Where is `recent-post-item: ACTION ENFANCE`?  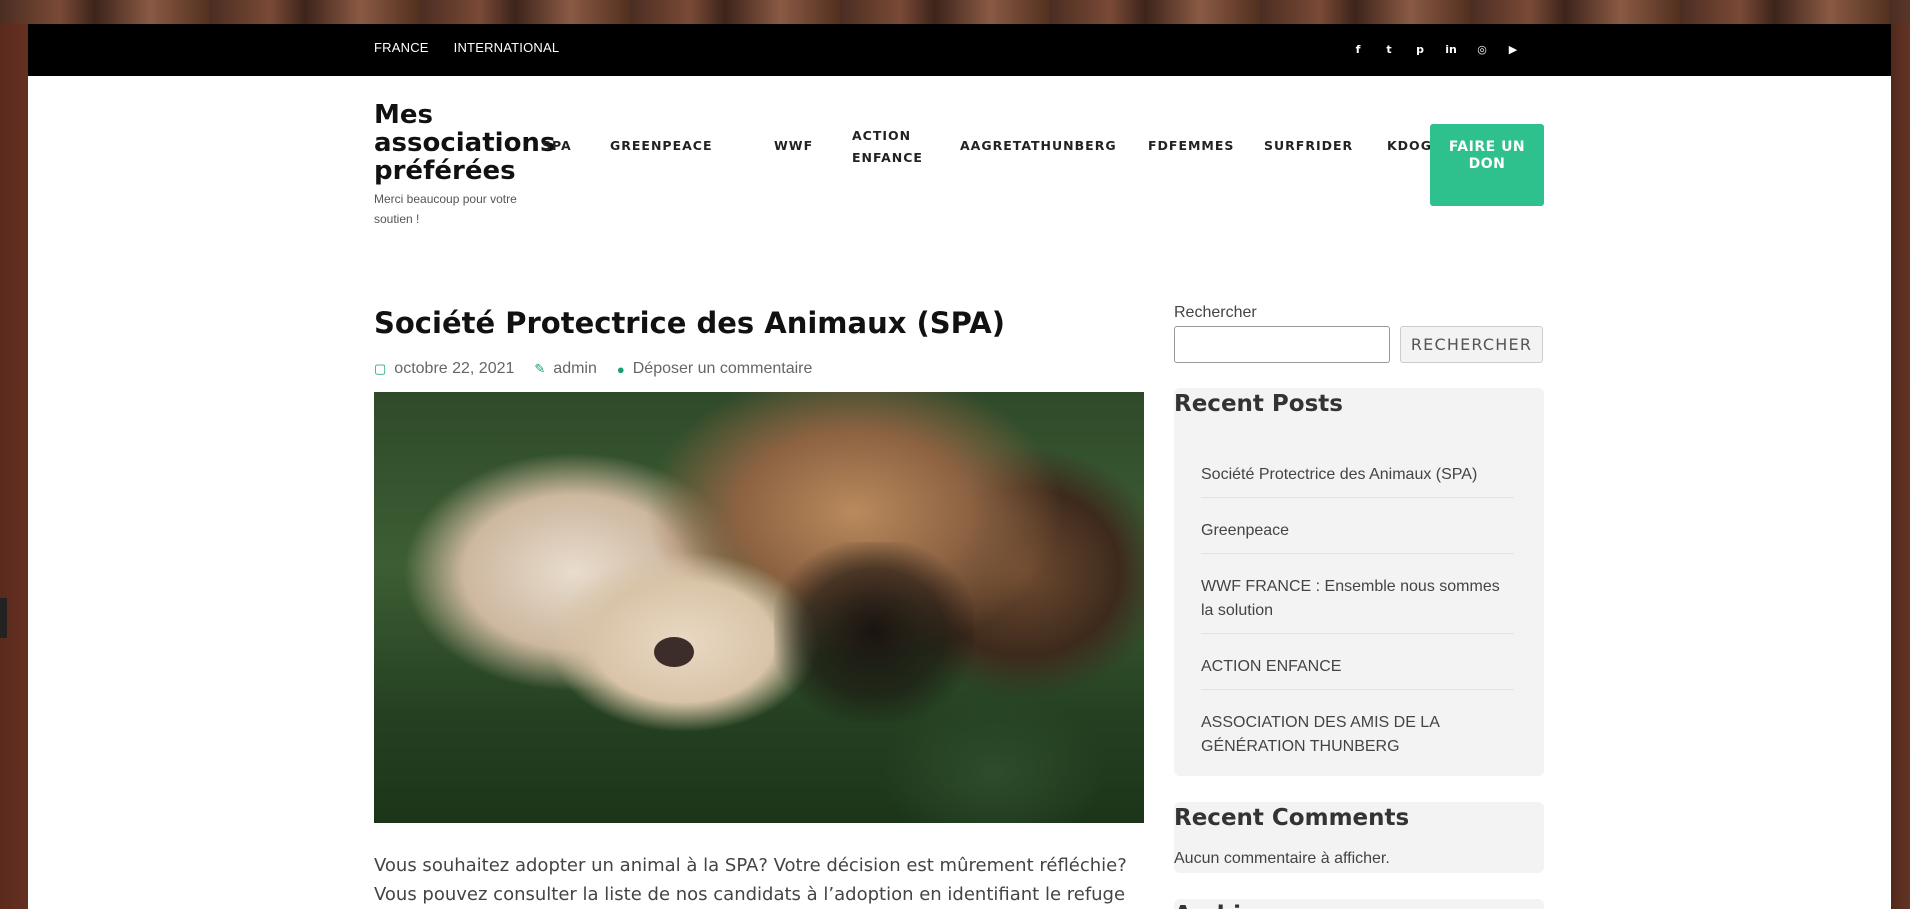 recent-post-item: ACTION ENFANCE is located at coordinates (1357, 672).